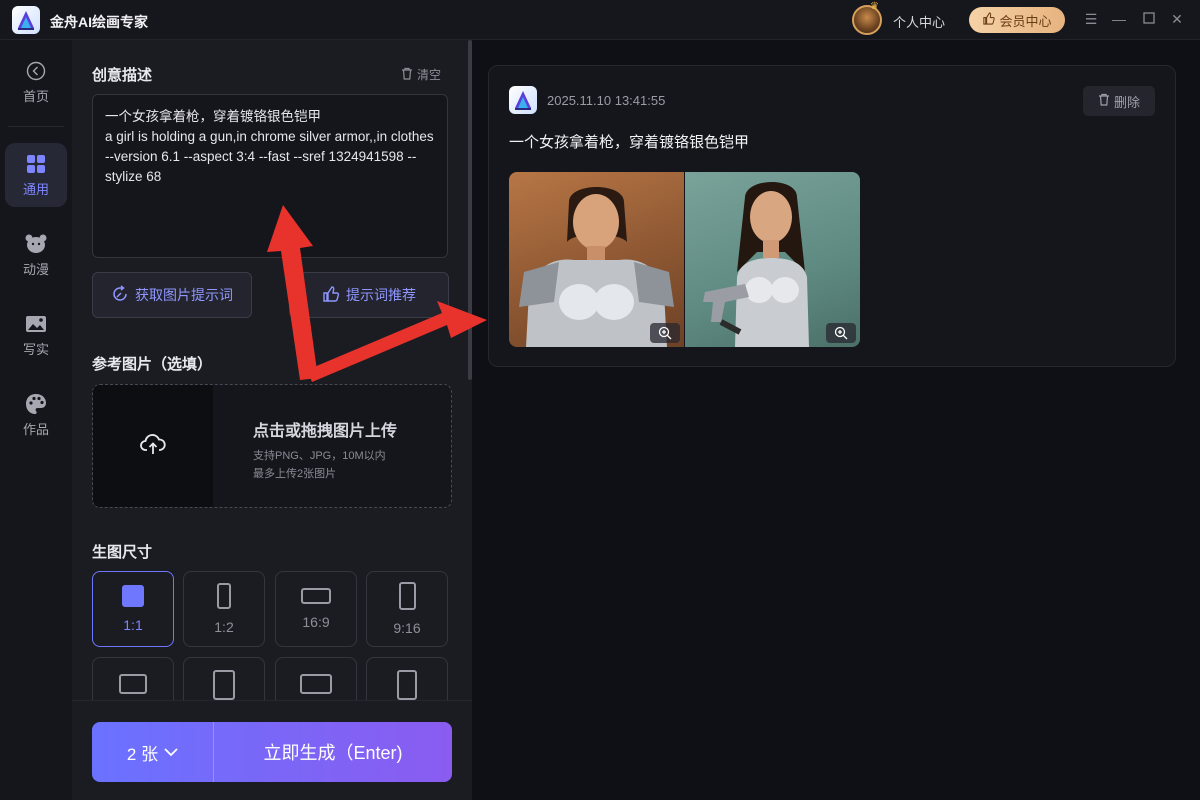 The height and width of the screenshot is (800, 1200). What do you see at coordinates (224, 627) in the screenshot?
I see `size-label: 1:2` at bounding box center [224, 627].